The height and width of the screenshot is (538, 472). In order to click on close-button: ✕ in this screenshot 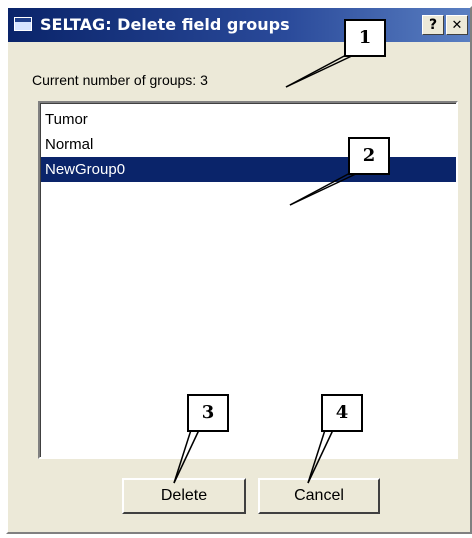, I will do `click(457, 25)`.